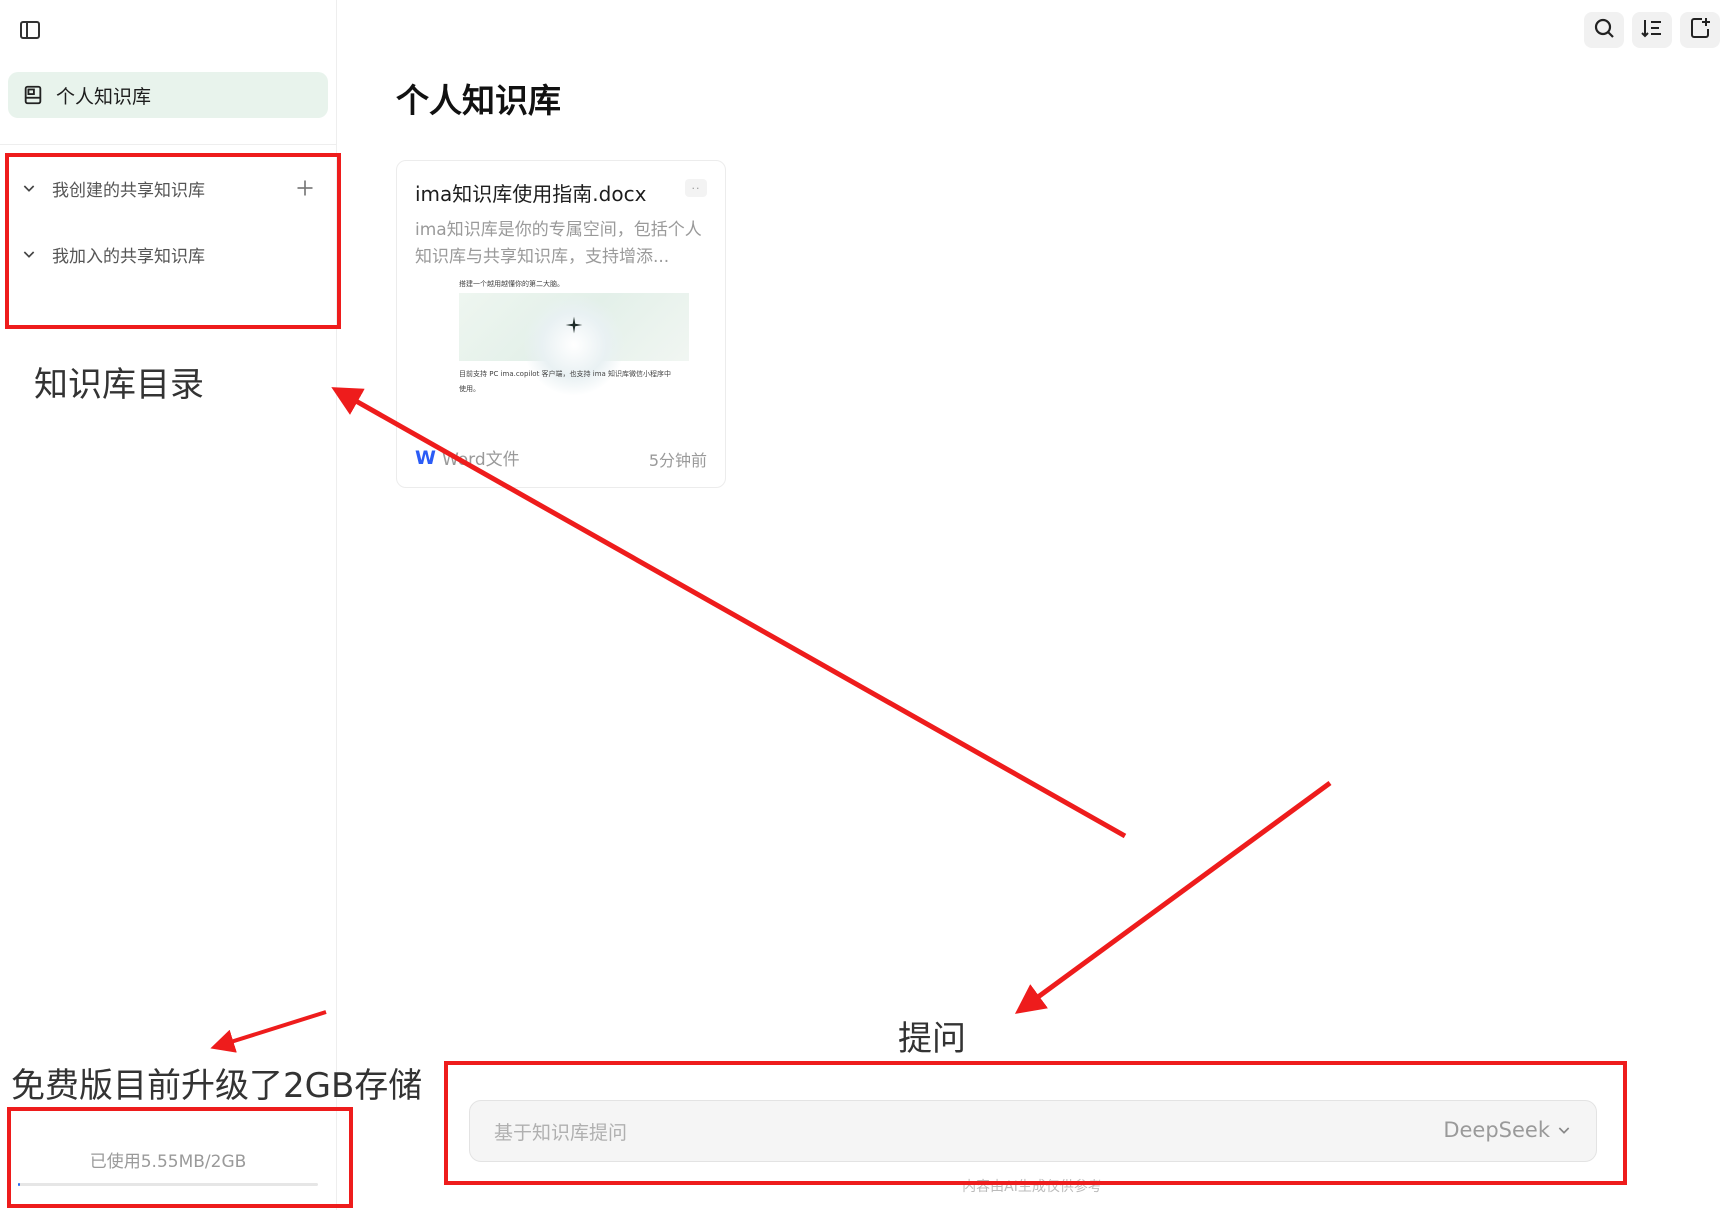 The image size is (1729, 1210). What do you see at coordinates (932, 1039) in the screenshot?
I see `annotation-ask: 提问` at bounding box center [932, 1039].